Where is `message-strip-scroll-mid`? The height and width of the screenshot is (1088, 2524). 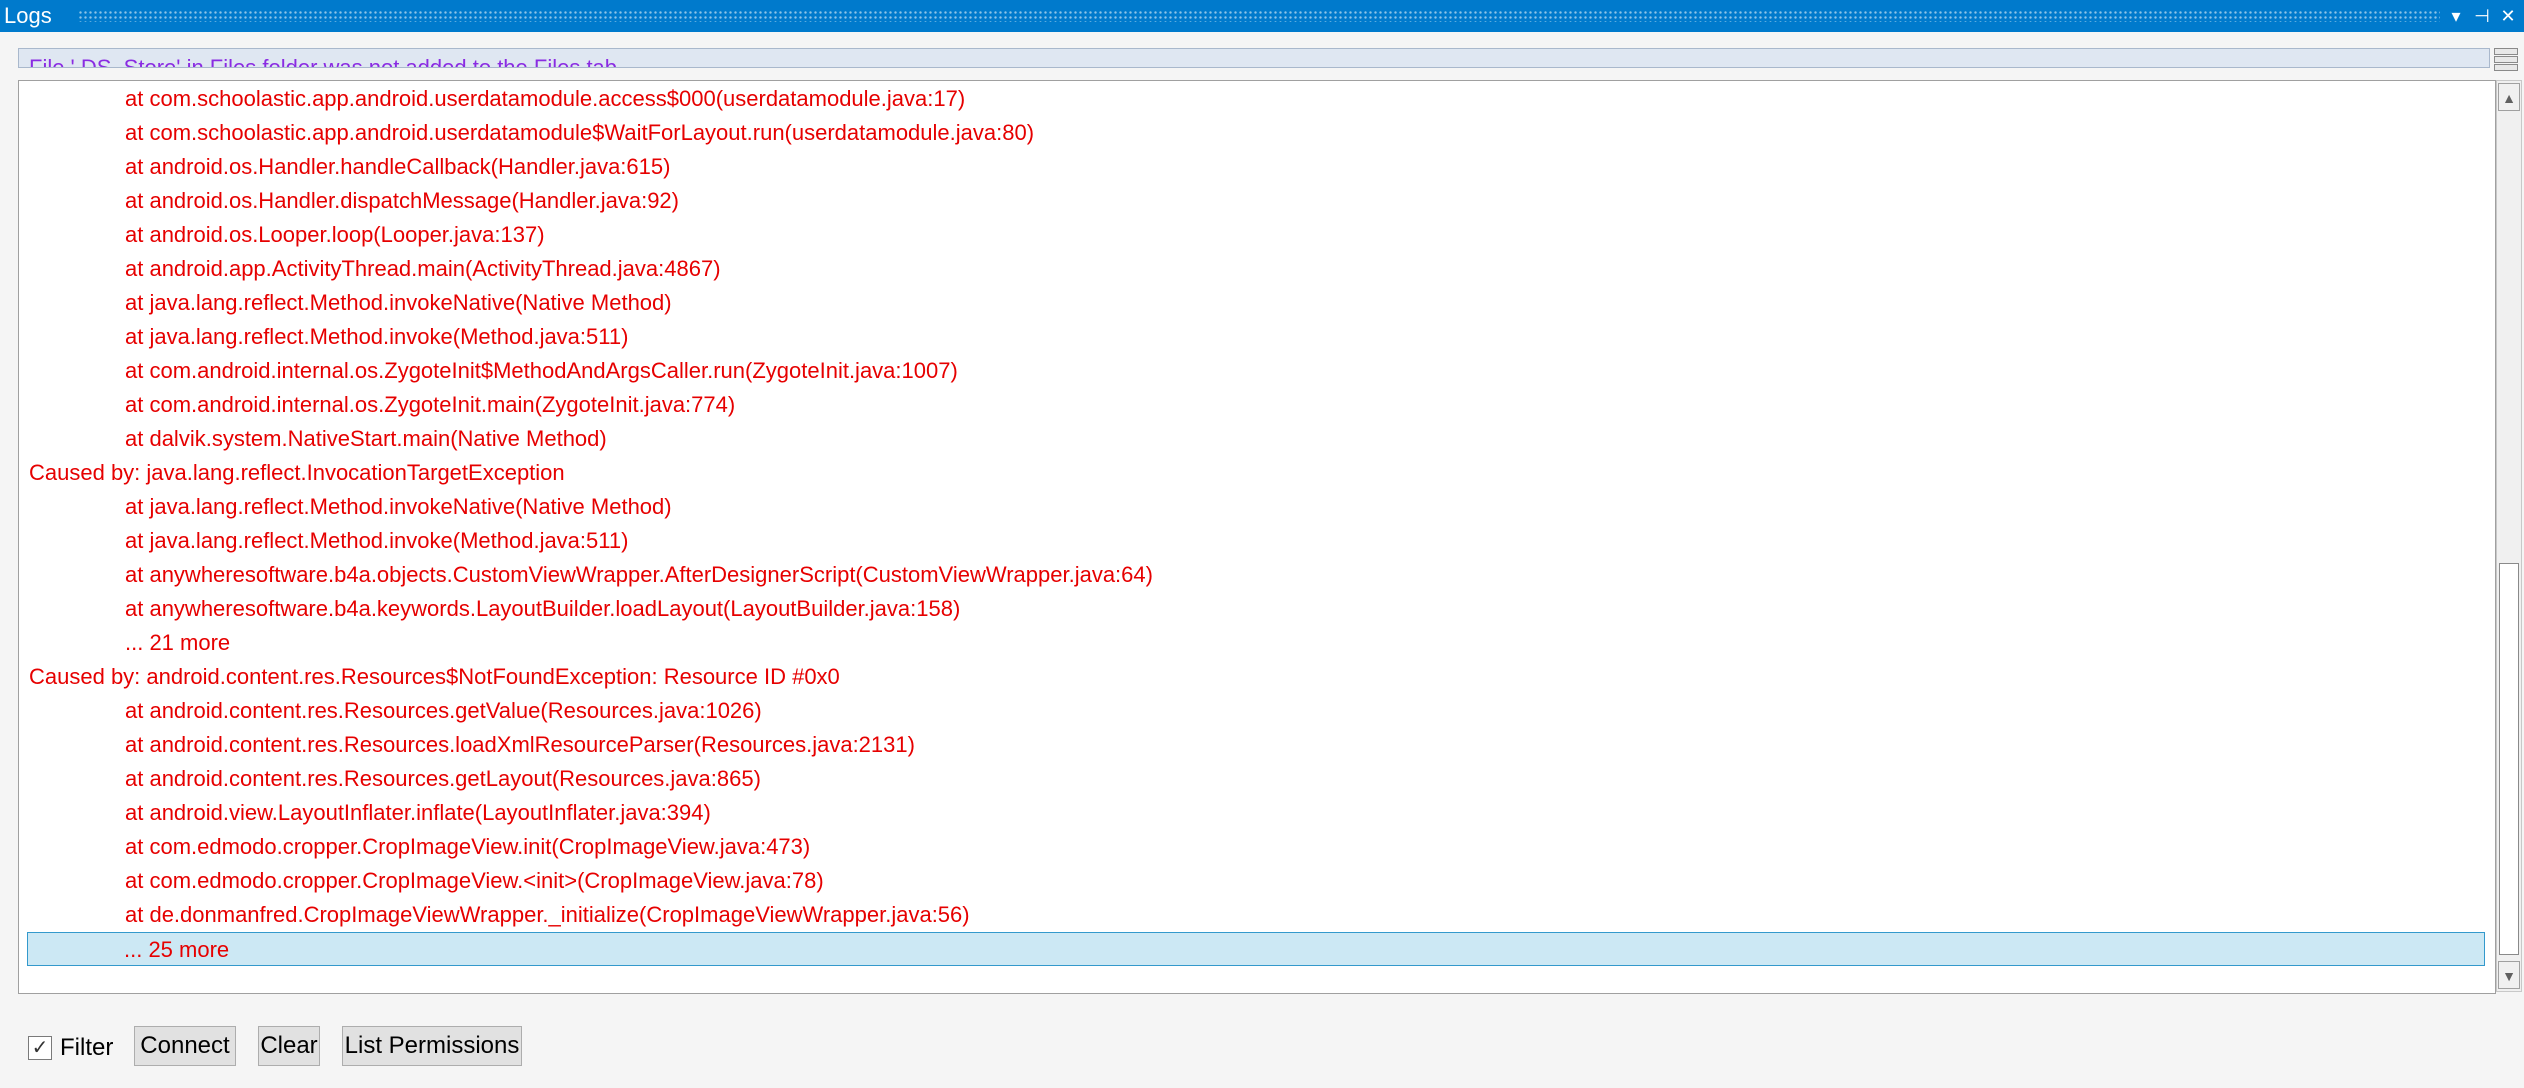
message-strip-scroll-mid is located at coordinates (2506, 59).